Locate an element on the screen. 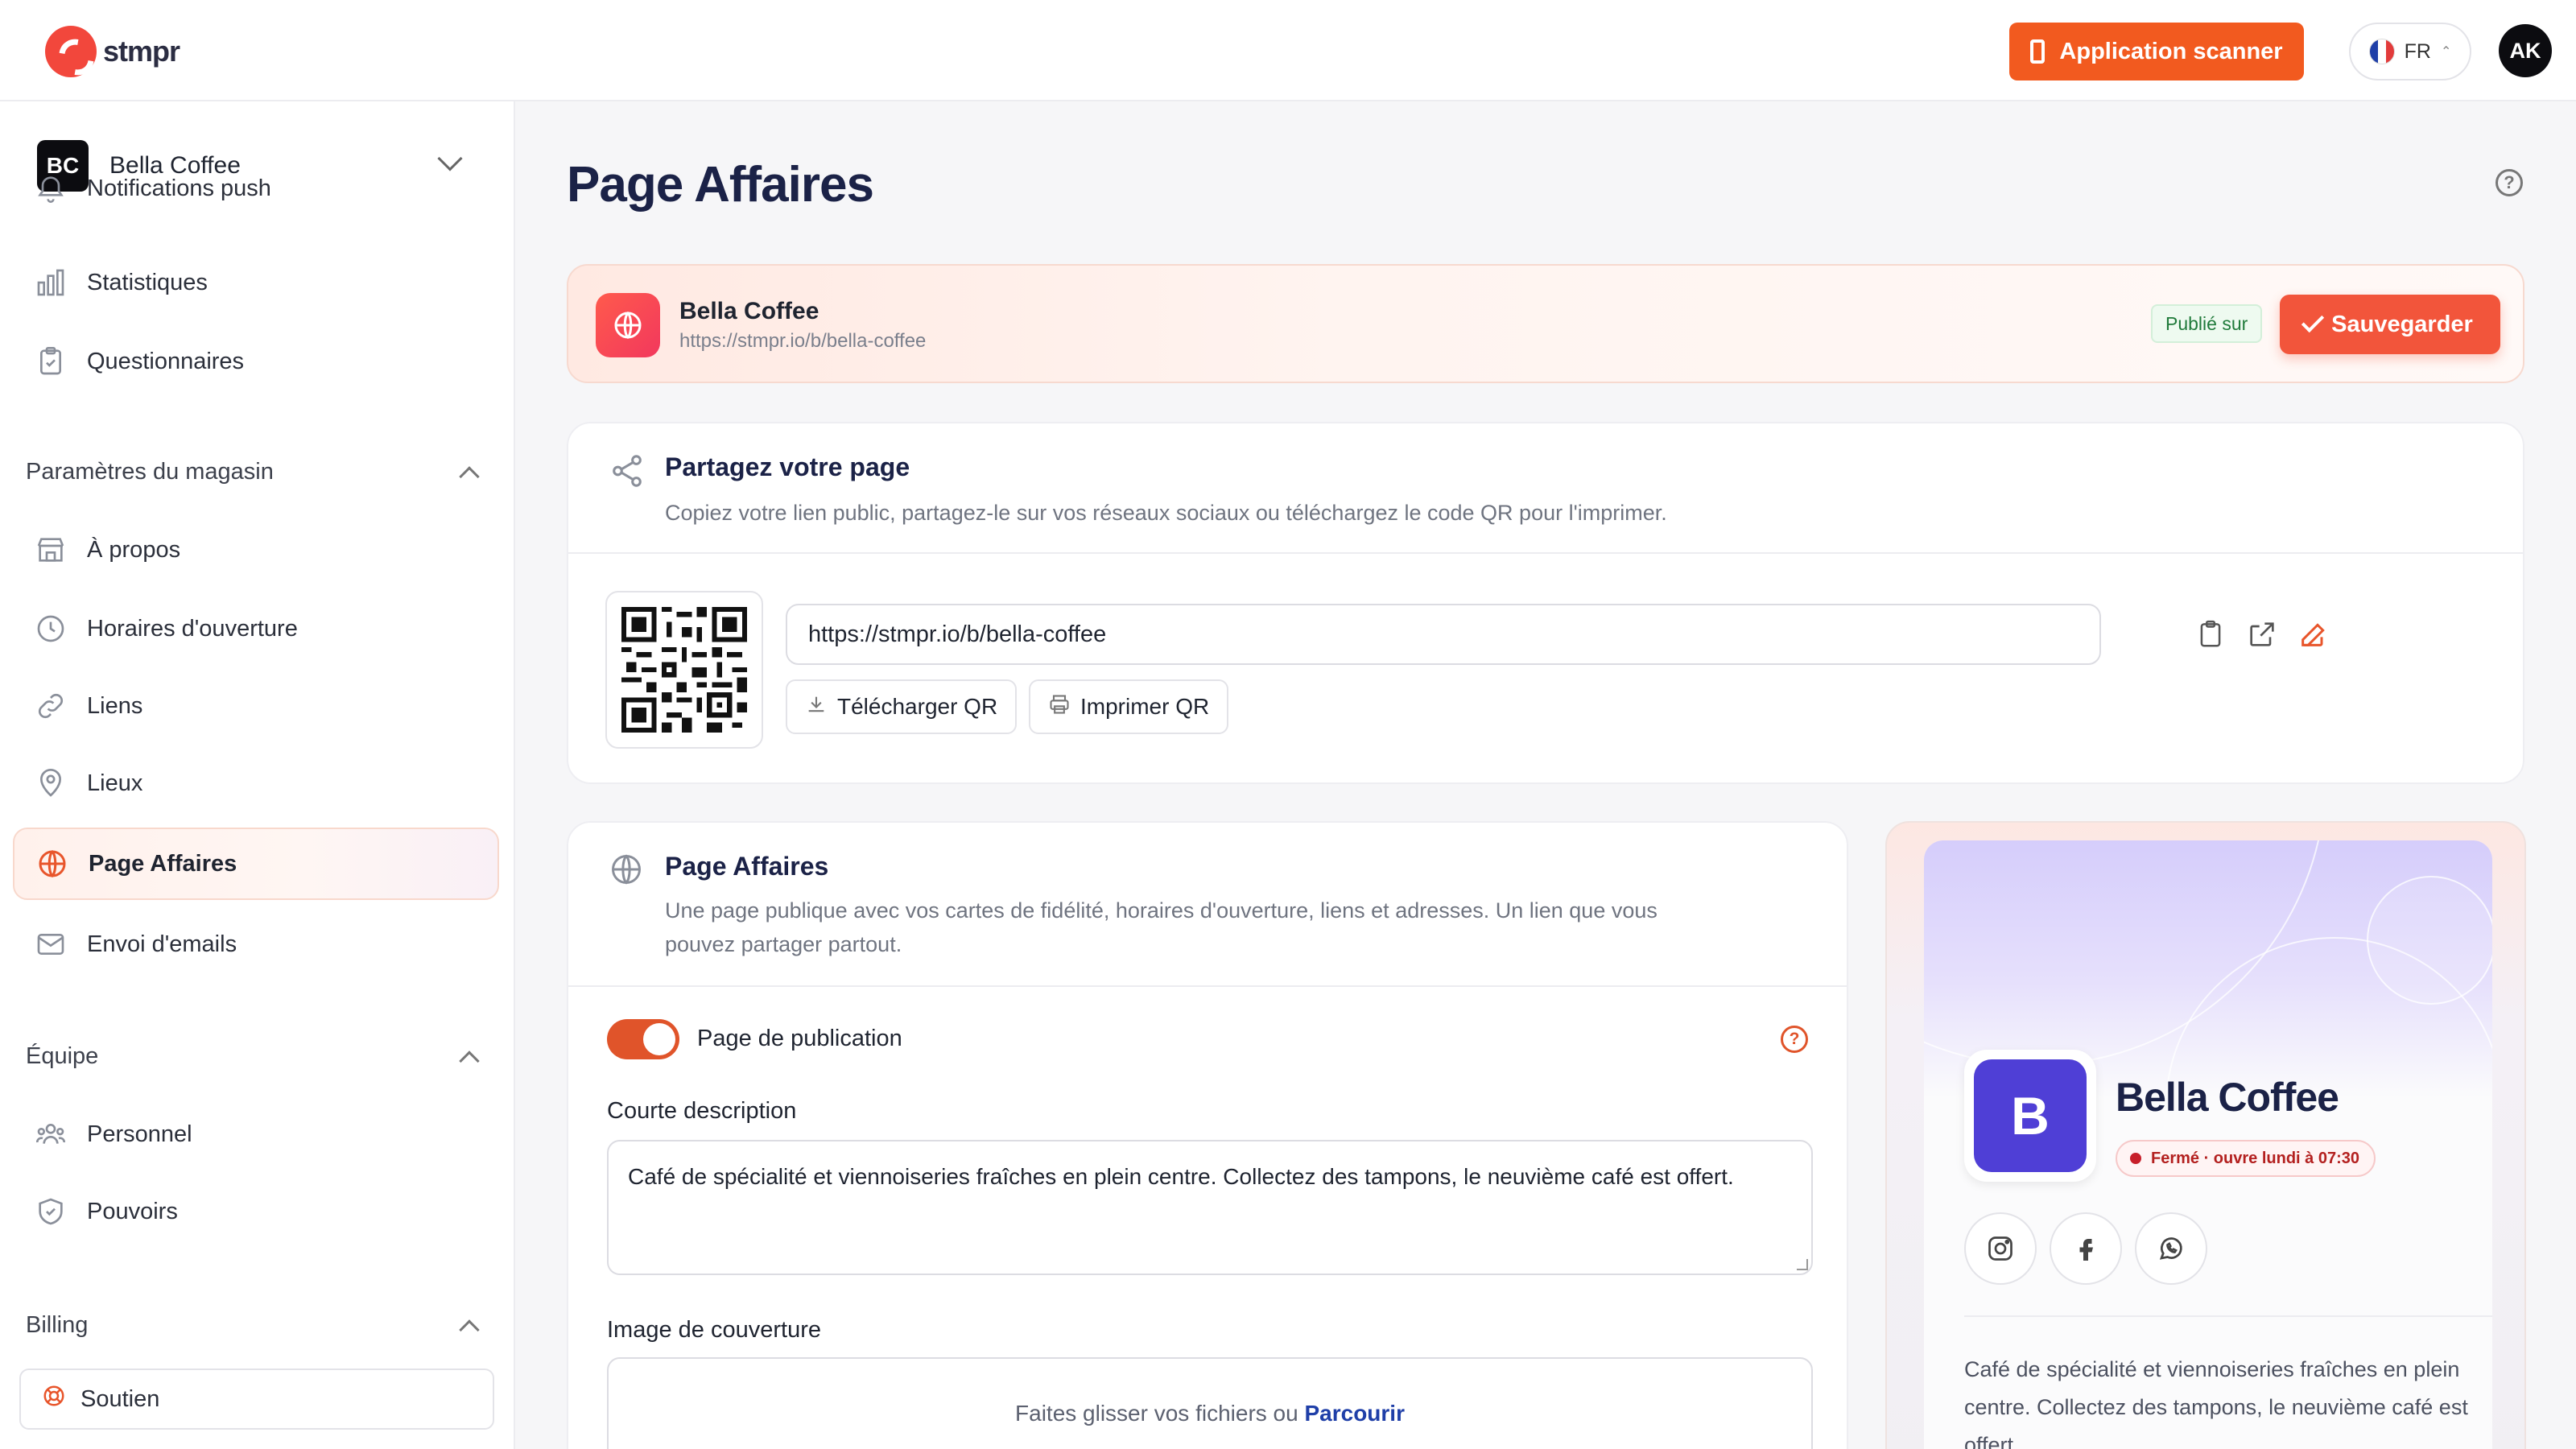 This screenshot has width=2576, height=1449. published-badge: Publié sur is located at coordinates (2207, 323).